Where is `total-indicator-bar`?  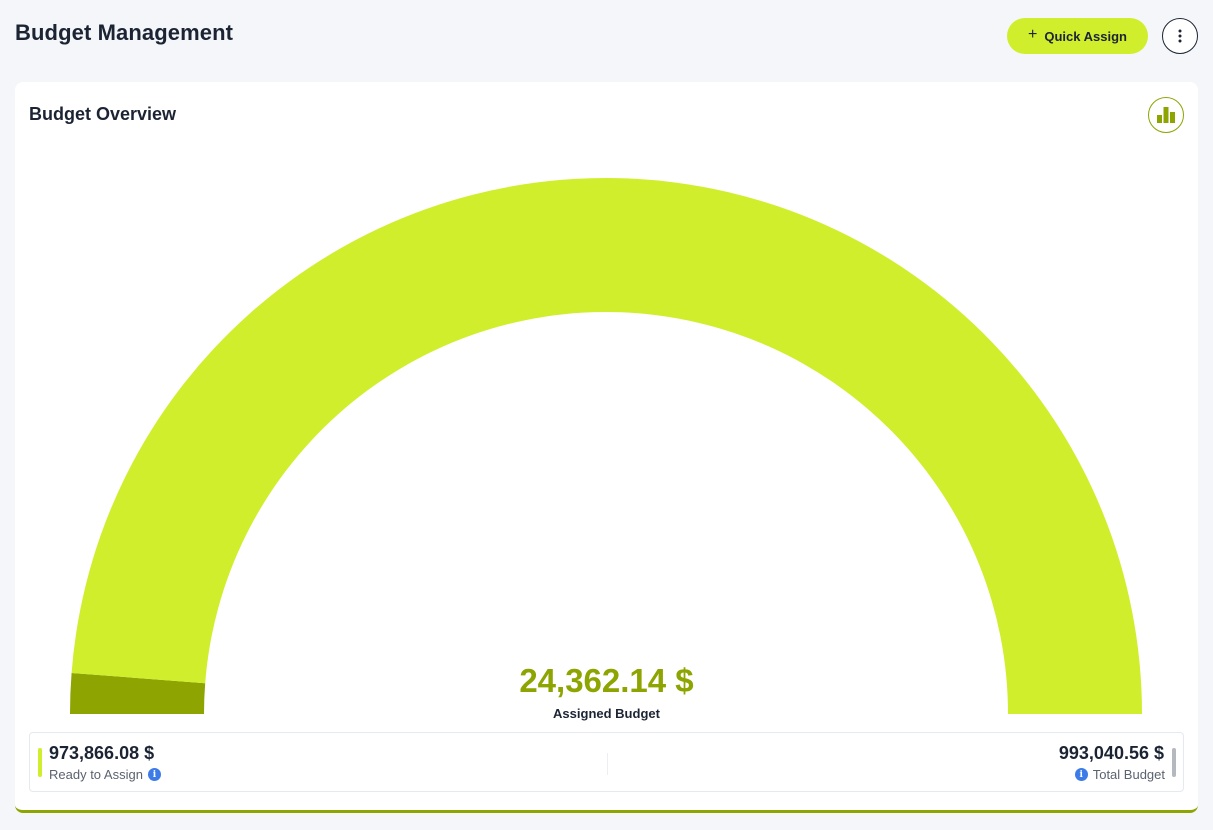 total-indicator-bar is located at coordinates (1174, 762).